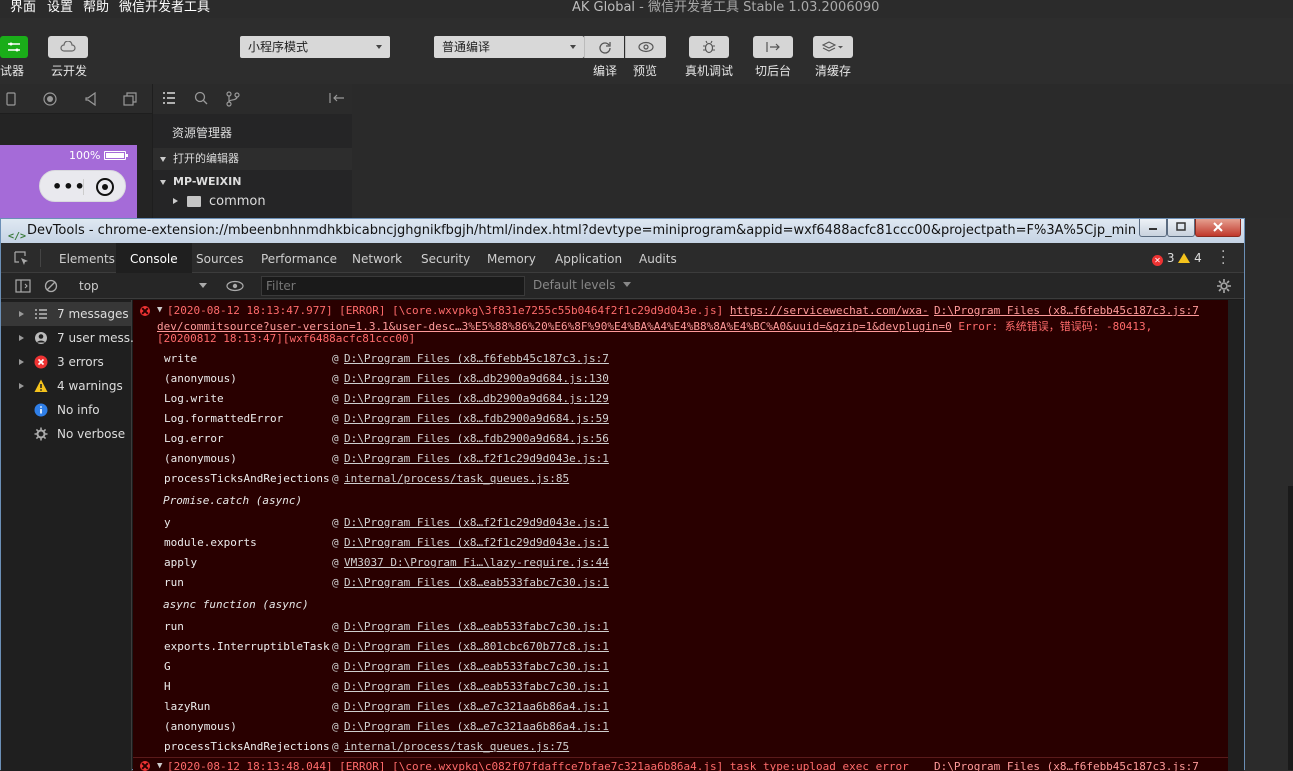 The height and width of the screenshot is (771, 1293). I want to click on minimize-button, so click(1153, 228).